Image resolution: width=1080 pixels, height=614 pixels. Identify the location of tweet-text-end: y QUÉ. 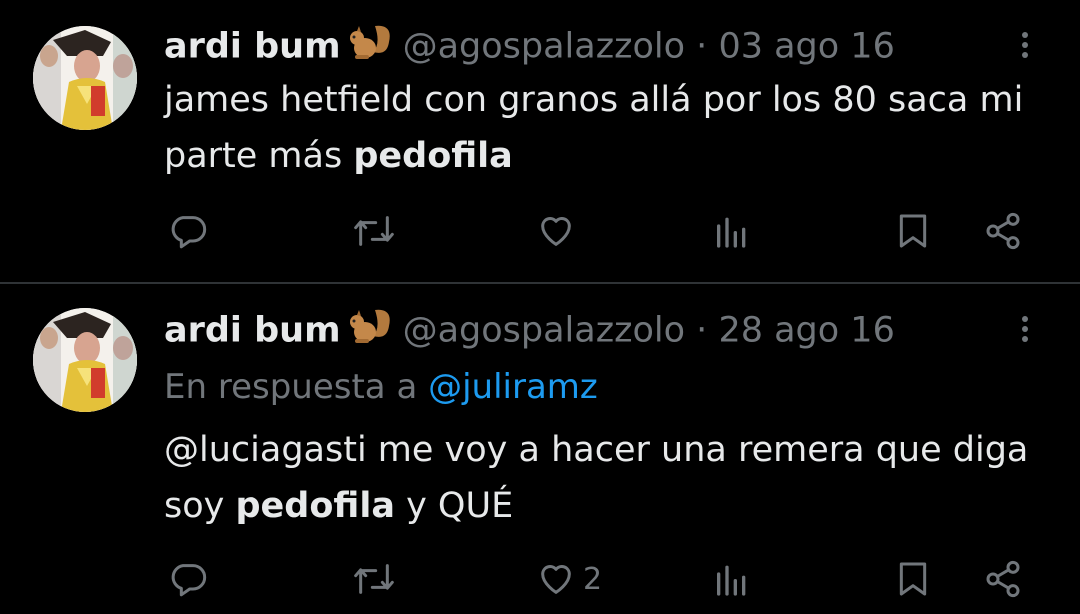
(454, 506).